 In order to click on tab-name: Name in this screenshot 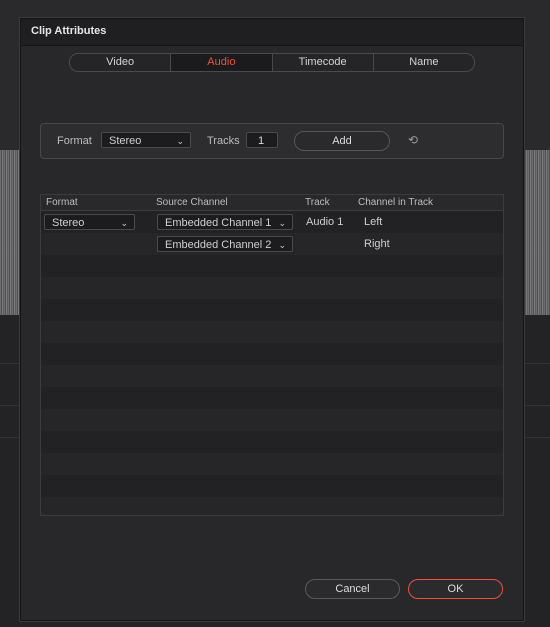, I will do `click(424, 62)`.